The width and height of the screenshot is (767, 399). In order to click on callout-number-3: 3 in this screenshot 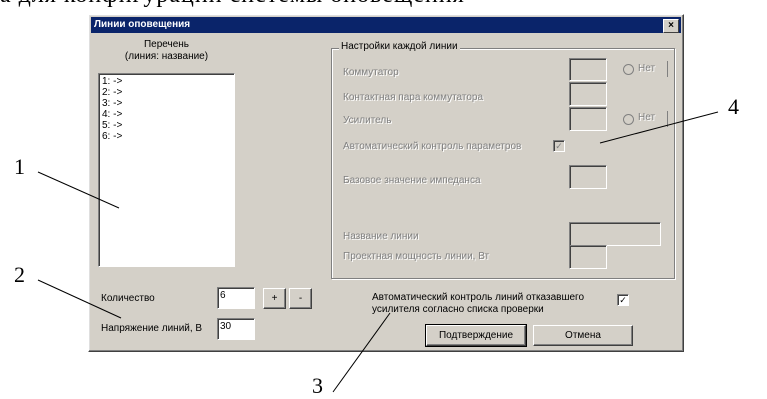, I will do `click(317, 385)`.